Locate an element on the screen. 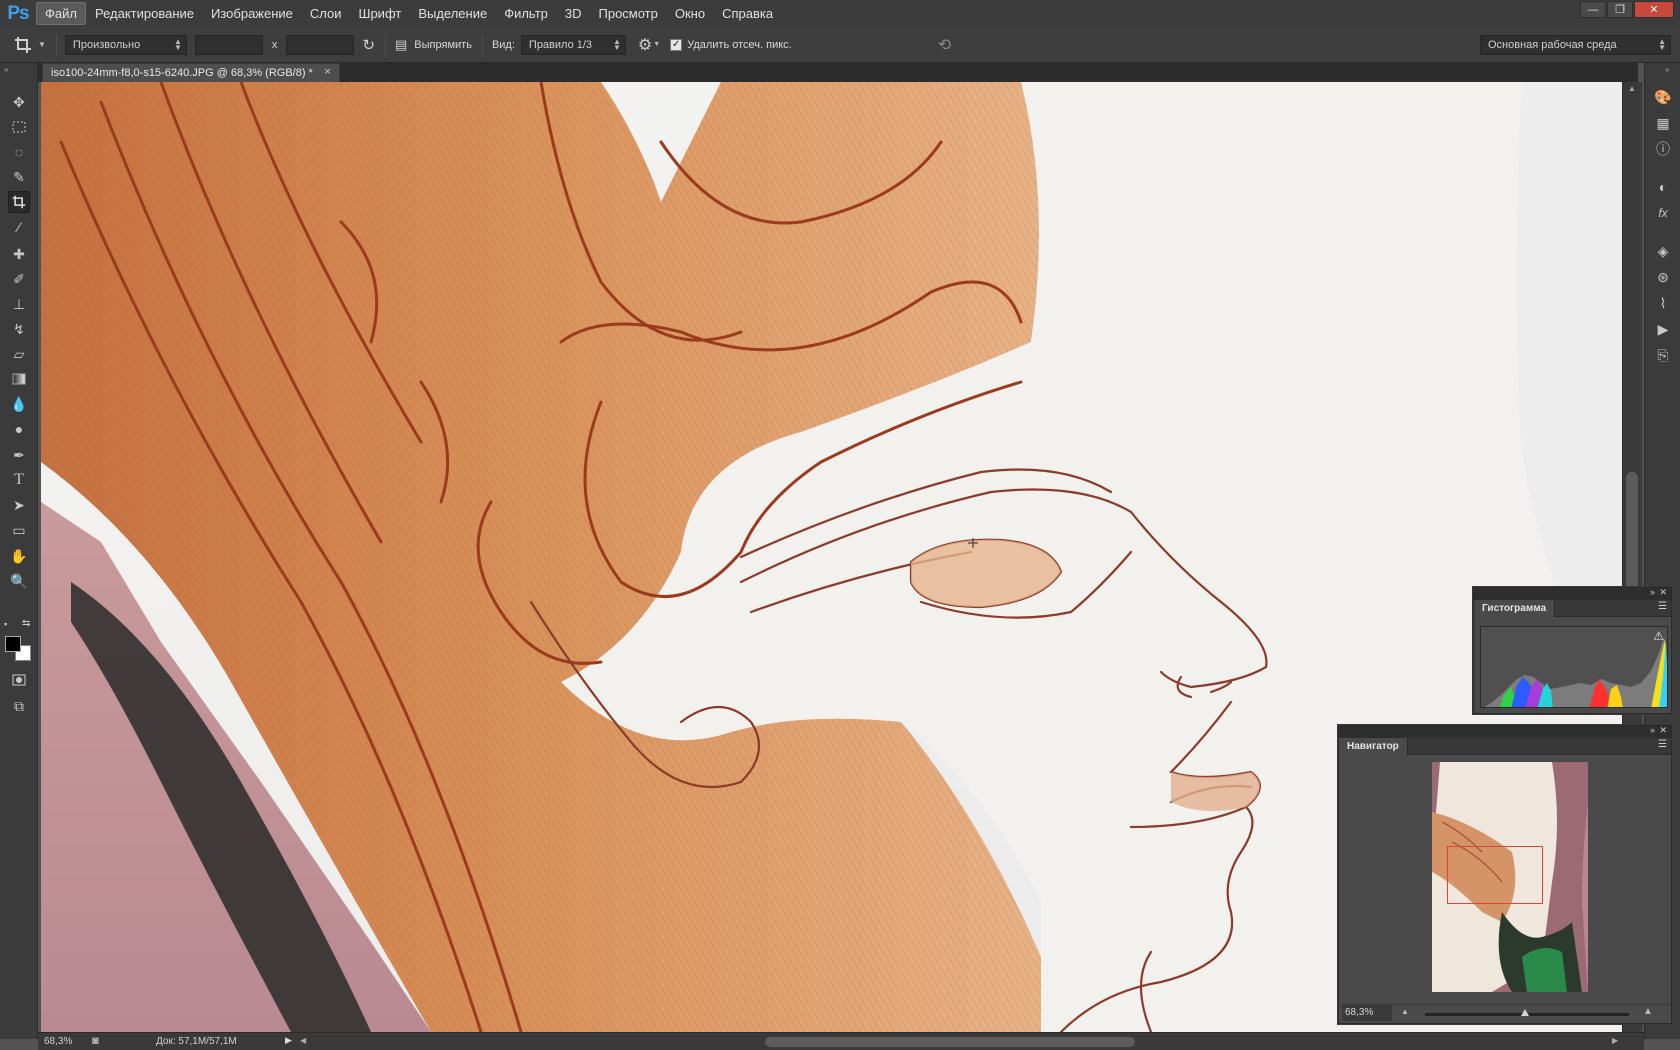 This screenshot has height=1050, width=1680. close-window-button: ✕ is located at coordinates (1654, 9).